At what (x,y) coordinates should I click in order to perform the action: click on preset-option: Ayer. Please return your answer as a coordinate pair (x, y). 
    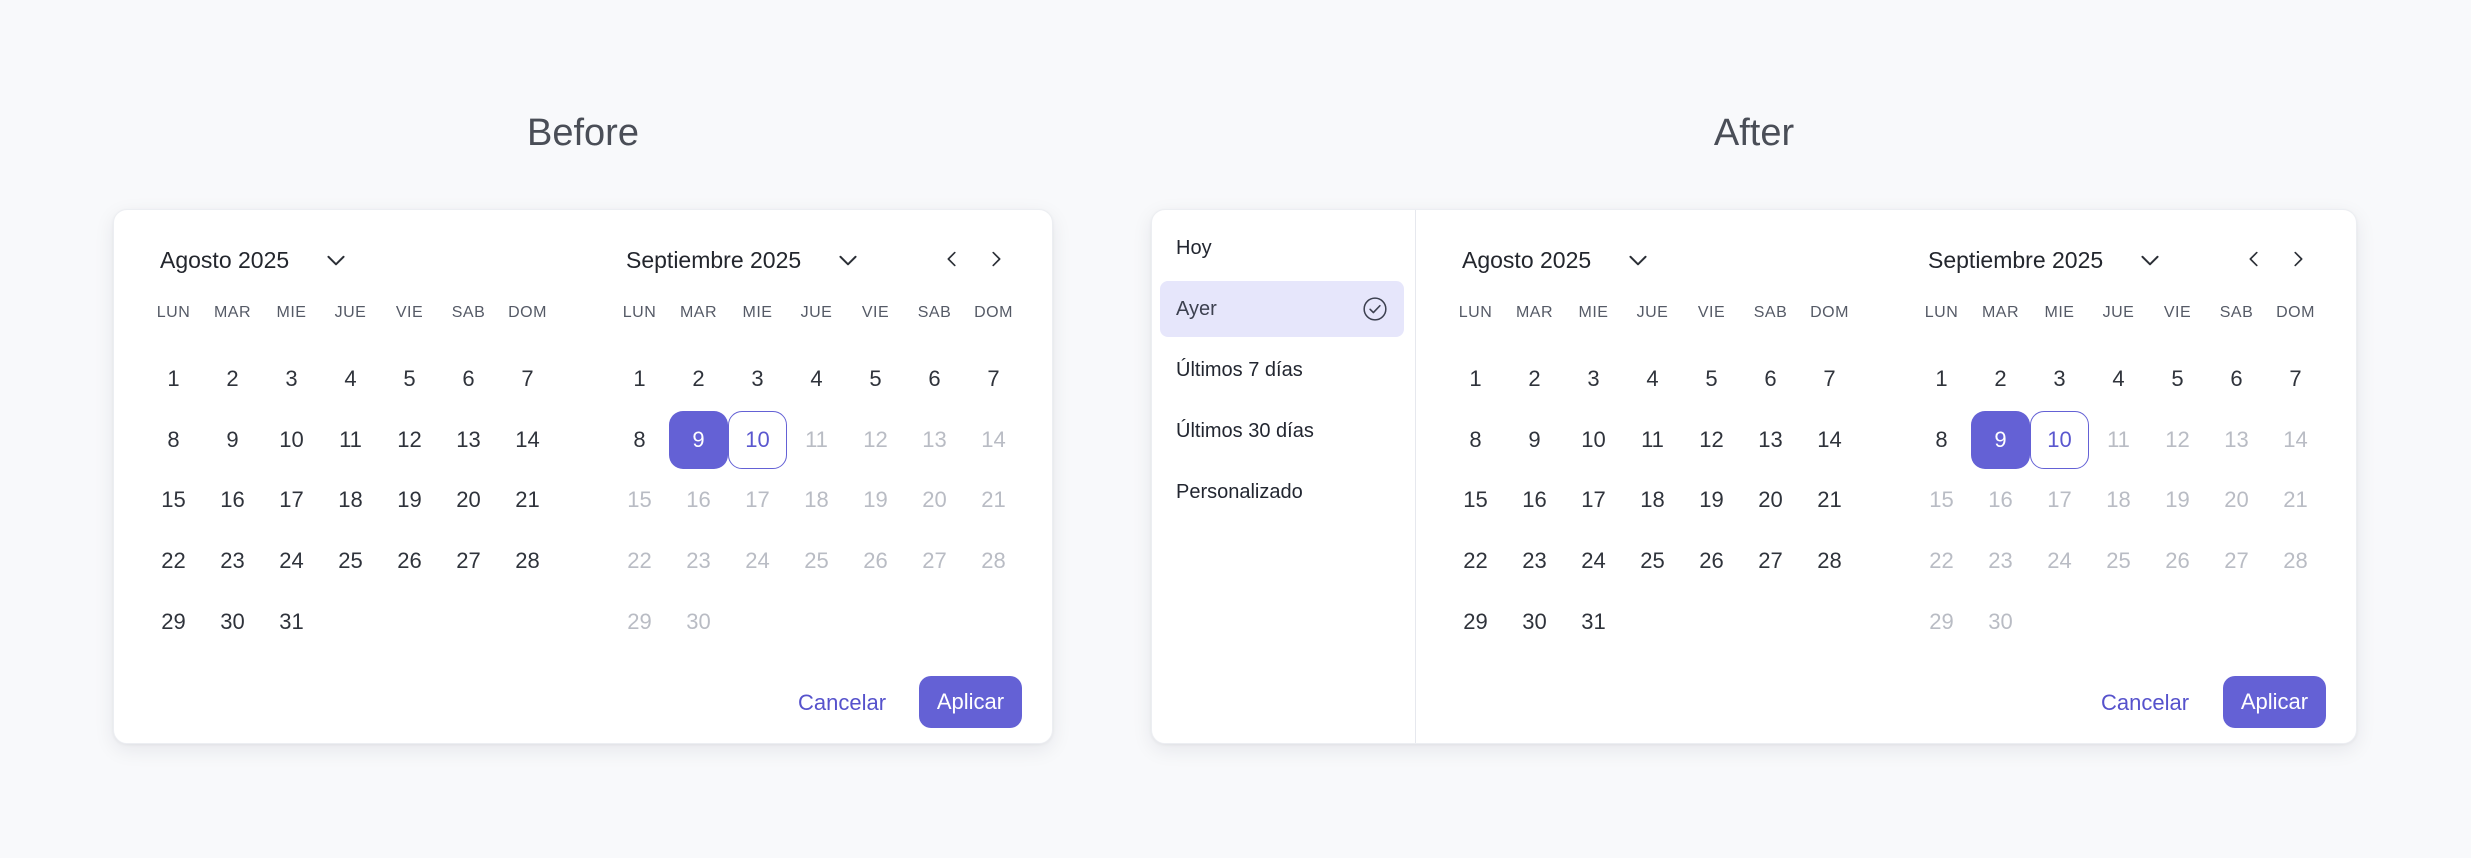
    Looking at the image, I should click on (1282, 309).